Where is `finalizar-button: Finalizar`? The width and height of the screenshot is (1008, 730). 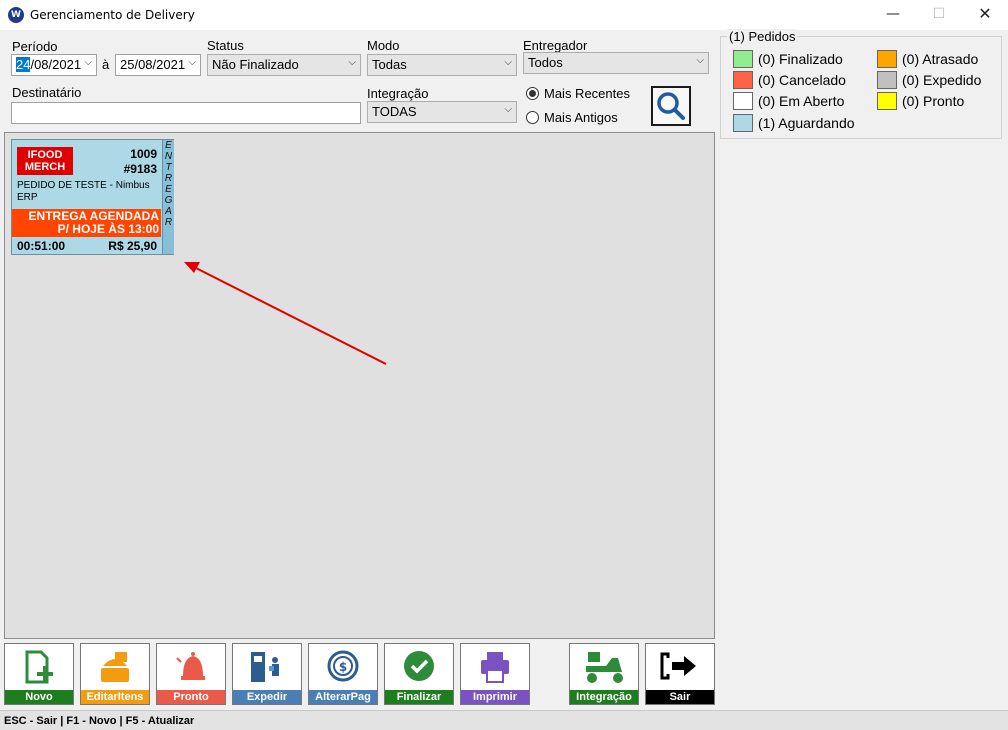 finalizar-button: Finalizar is located at coordinates (419, 674).